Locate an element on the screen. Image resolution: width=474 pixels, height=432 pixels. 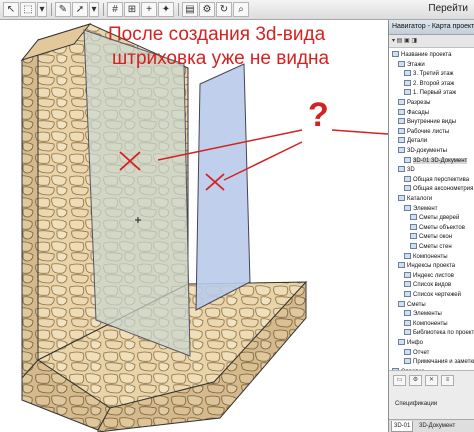
specifications-label: Спецификации is located at coordinates (416, 404).